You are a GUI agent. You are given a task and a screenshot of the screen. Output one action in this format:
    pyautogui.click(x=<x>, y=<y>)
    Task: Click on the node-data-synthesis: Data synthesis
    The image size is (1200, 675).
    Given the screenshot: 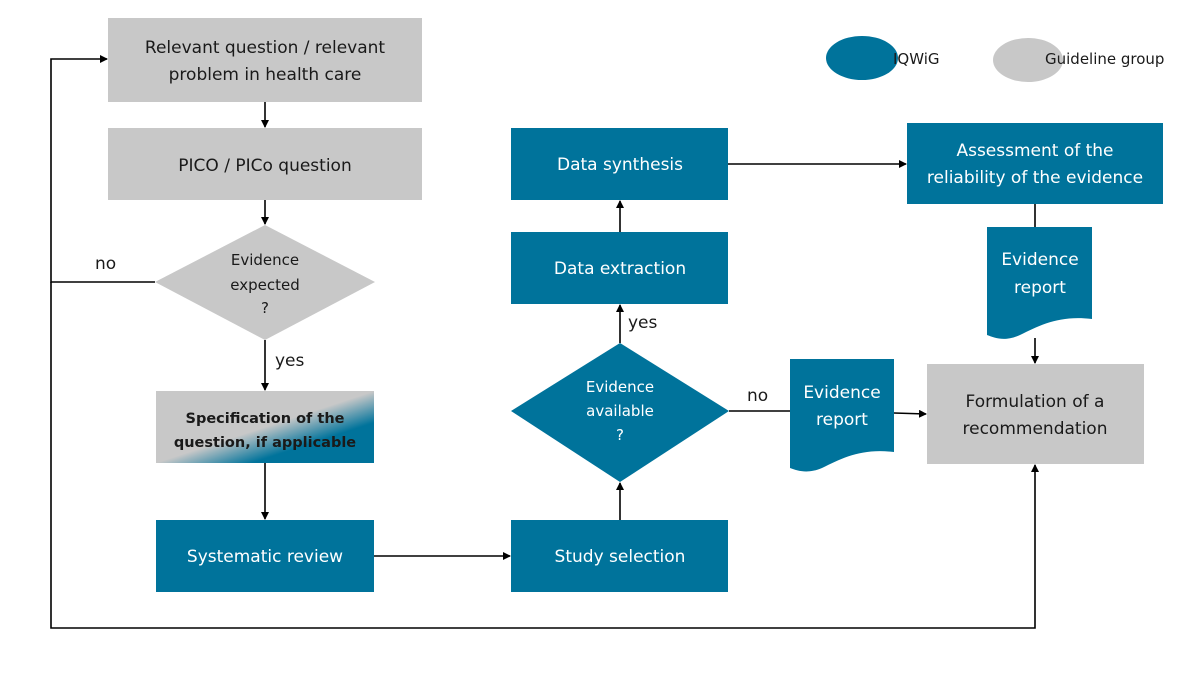 What is the action you would take?
    pyautogui.click(x=619, y=164)
    